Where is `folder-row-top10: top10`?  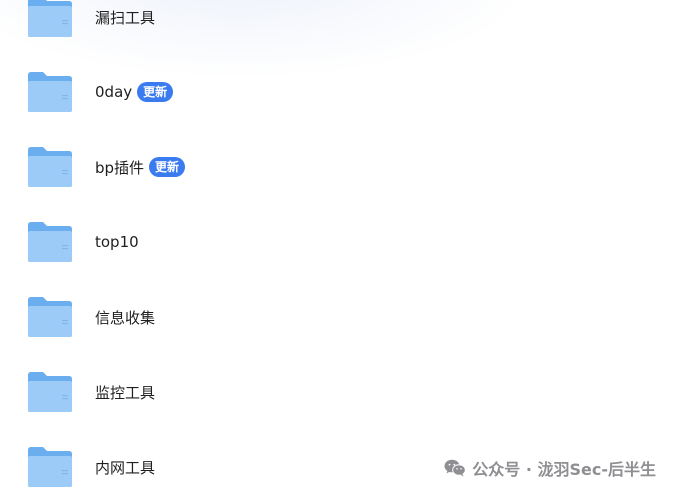 folder-row-top10: top10 is located at coordinates (339, 245).